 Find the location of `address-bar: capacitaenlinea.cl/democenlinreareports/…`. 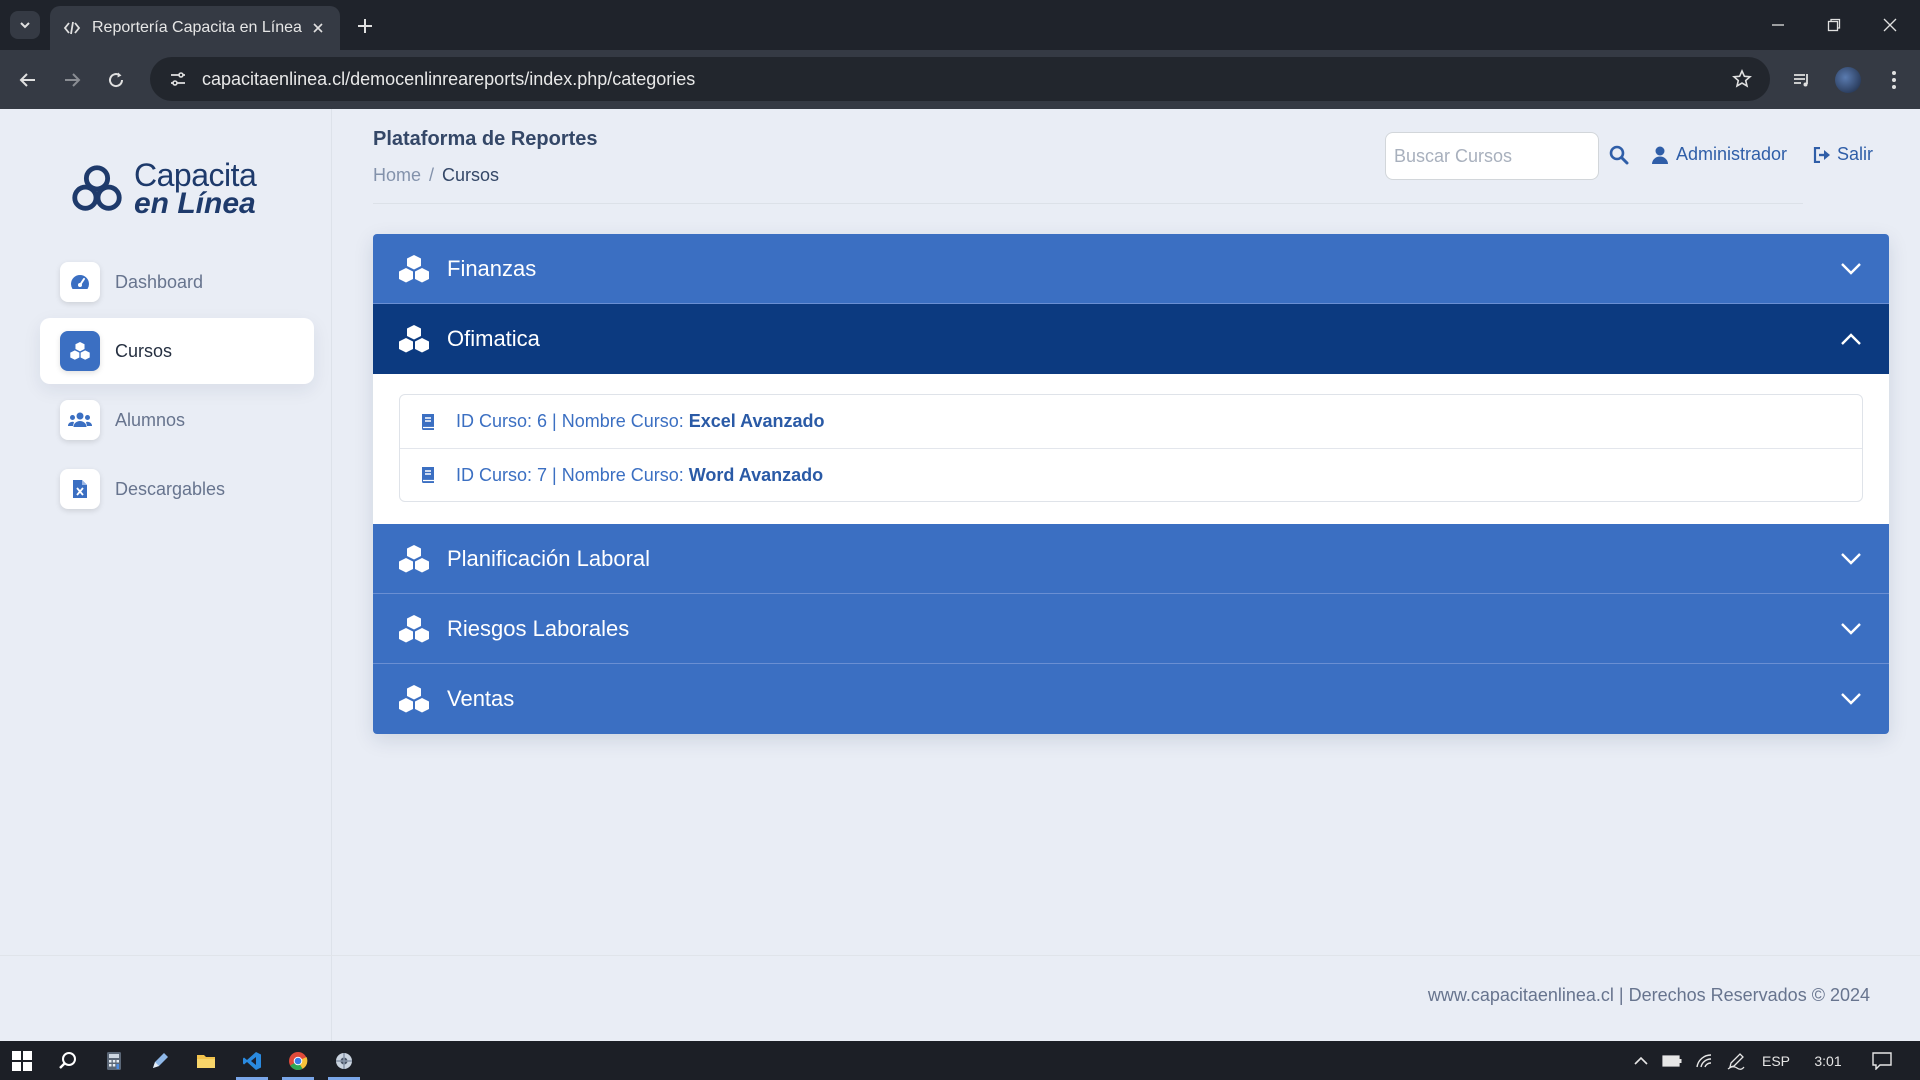

address-bar: capacitaenlinea.cl/democenlinreareports/… is located at coordinates (960, 79).